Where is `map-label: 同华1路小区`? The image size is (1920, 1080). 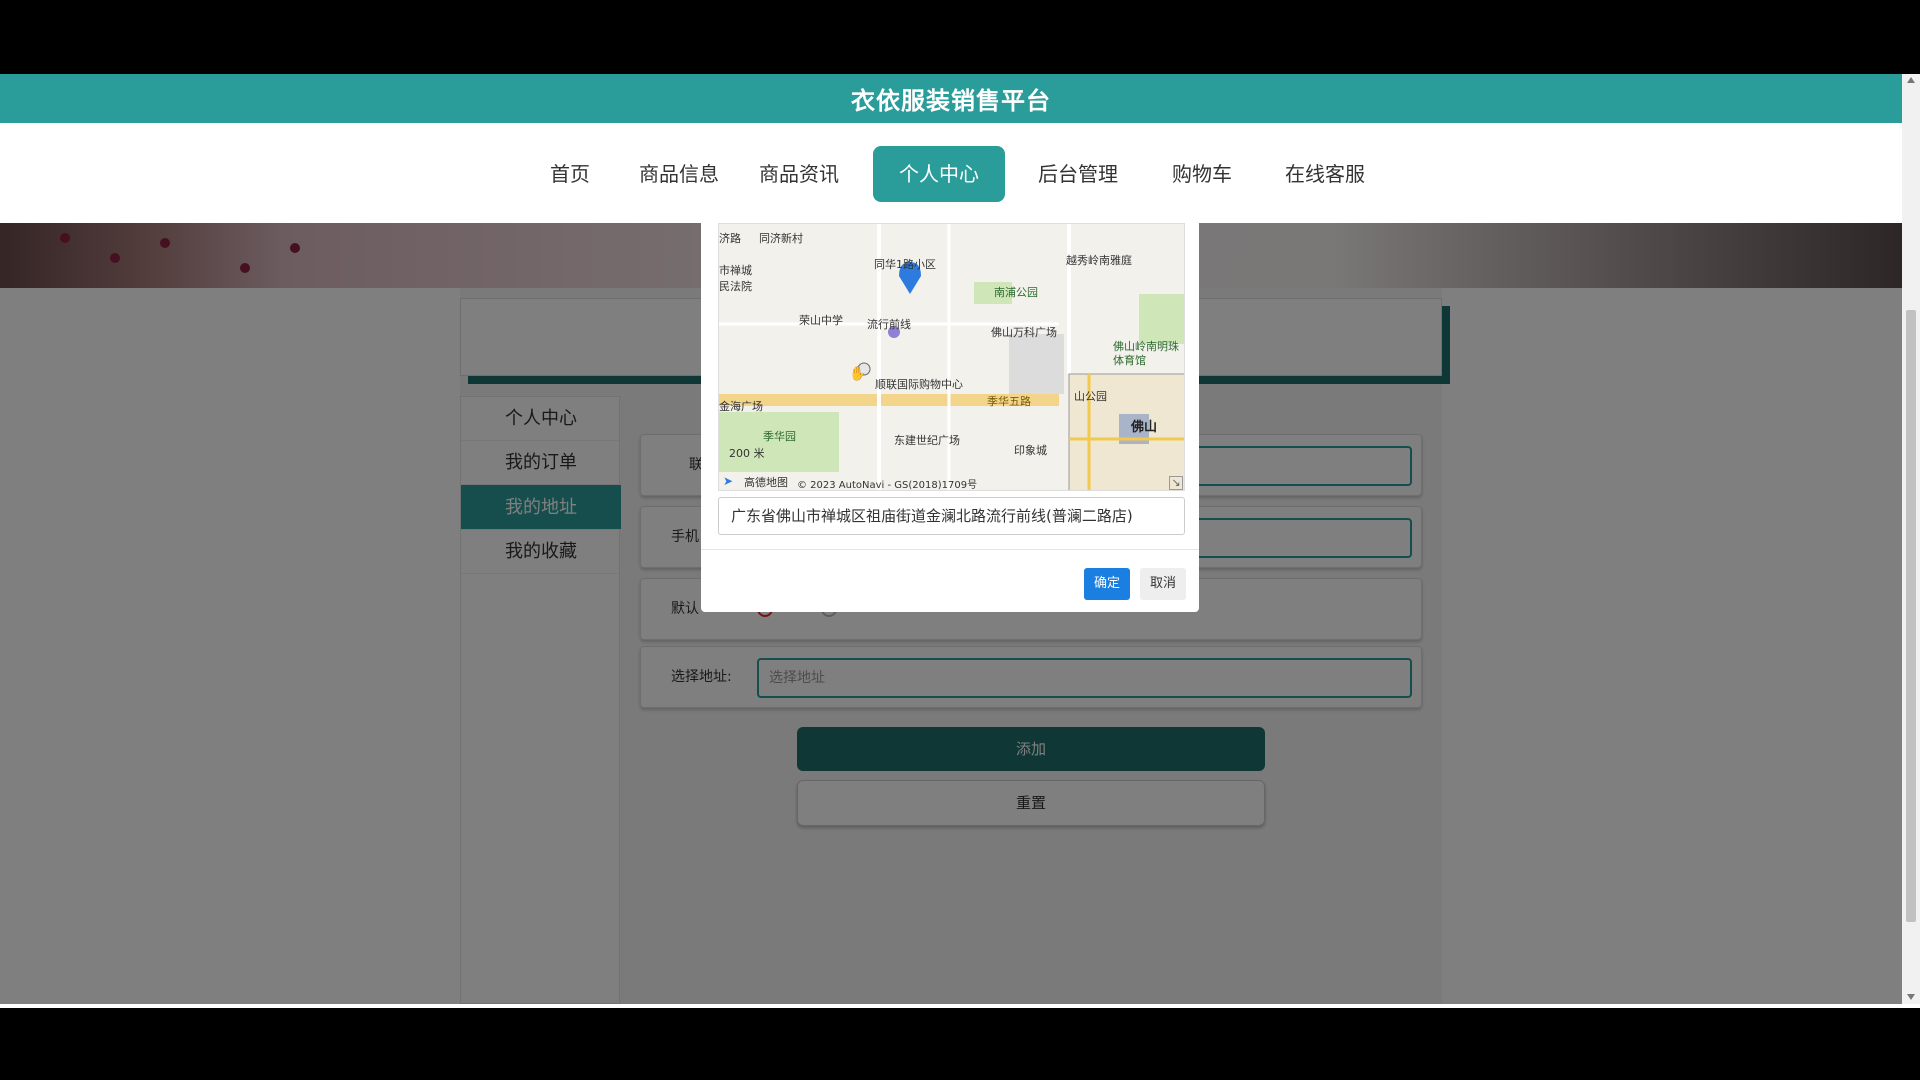 map-label: 同华1路小区 is located at coordinates (905, 264).